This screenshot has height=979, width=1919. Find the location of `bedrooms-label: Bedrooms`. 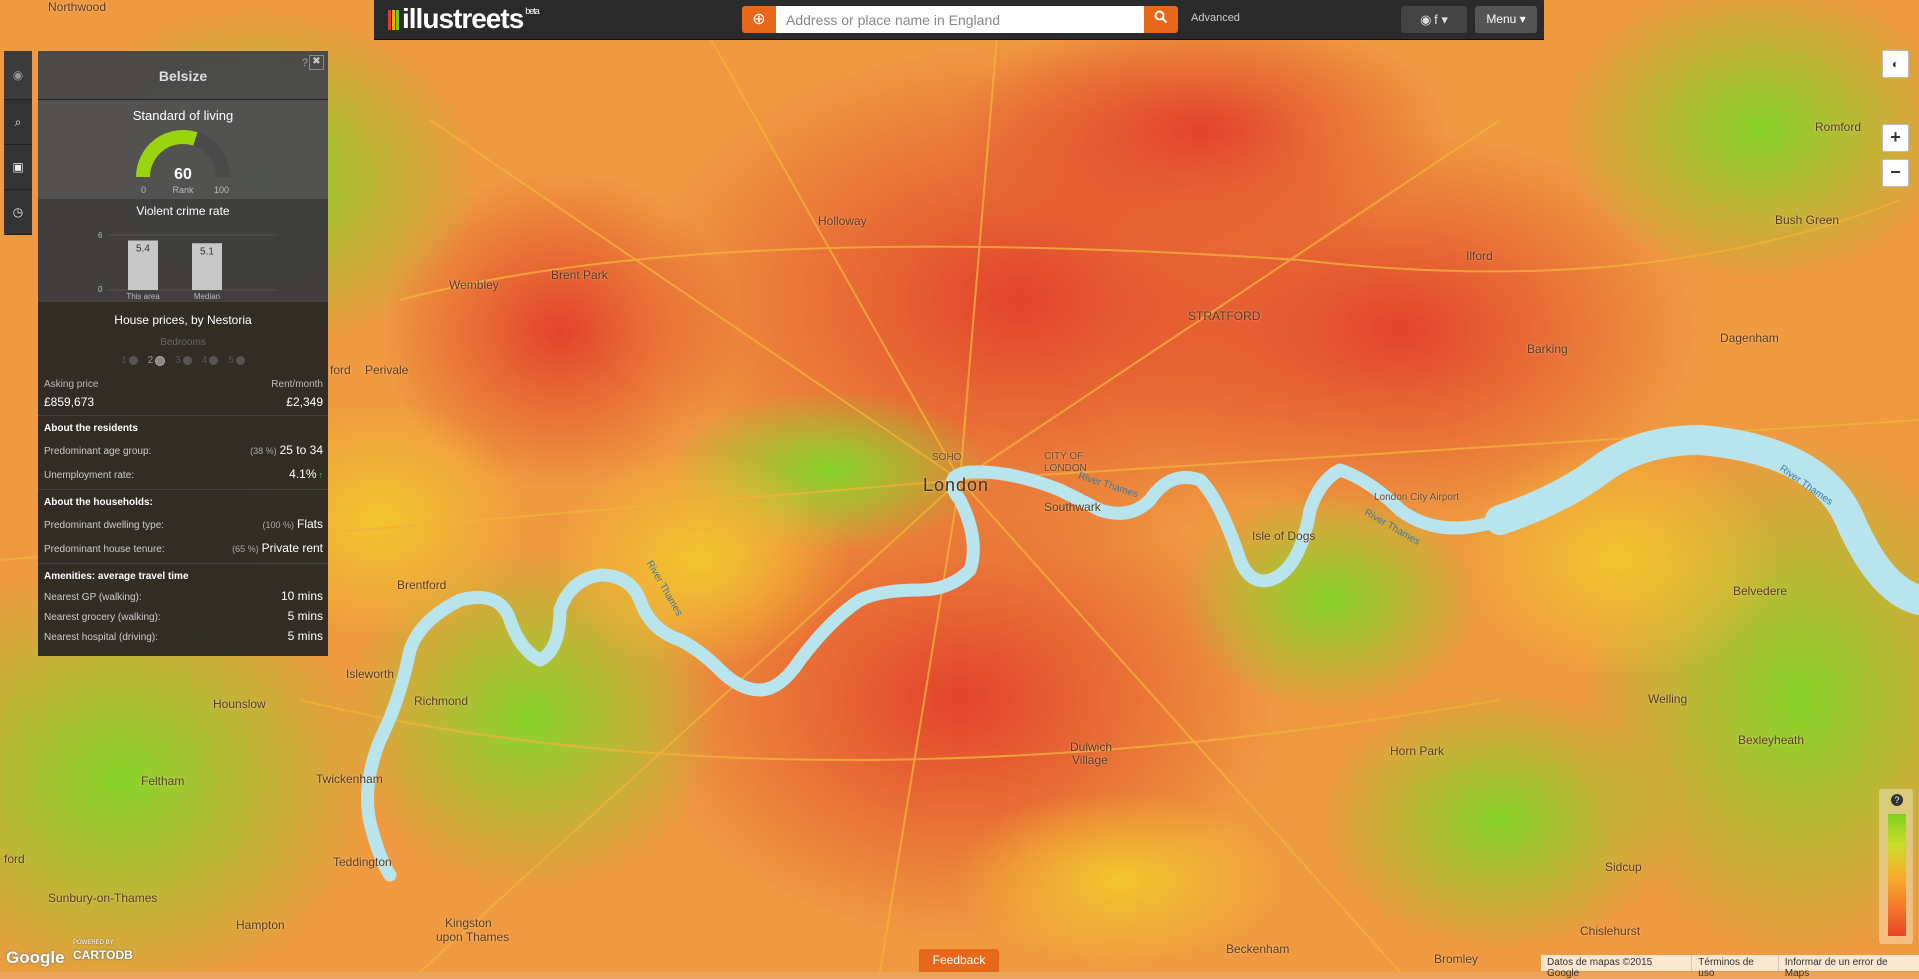

bedrooms-label: Bedrooms is located at coordinates (183, 342).